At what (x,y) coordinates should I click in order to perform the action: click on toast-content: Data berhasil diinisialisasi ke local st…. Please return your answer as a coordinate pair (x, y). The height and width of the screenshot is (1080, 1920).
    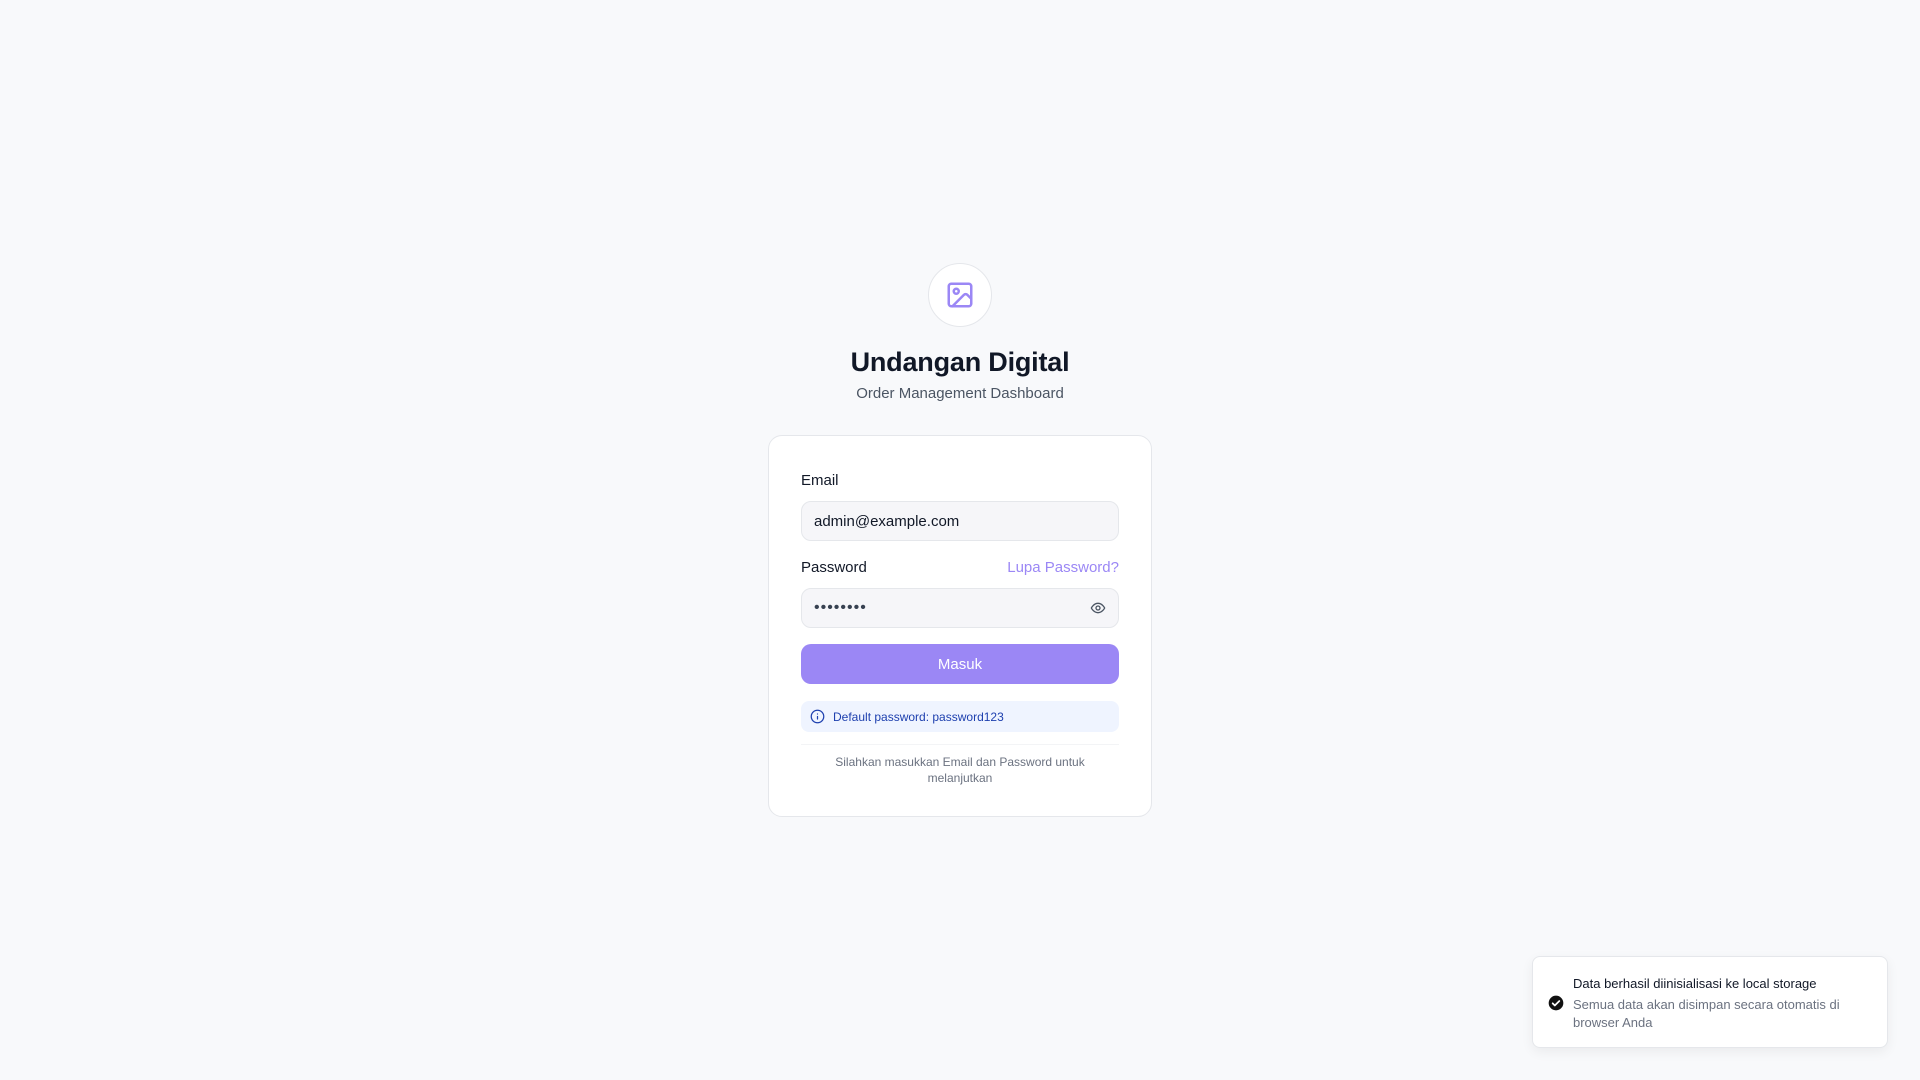
    Looking at the image, I should click on (1720, 1003).